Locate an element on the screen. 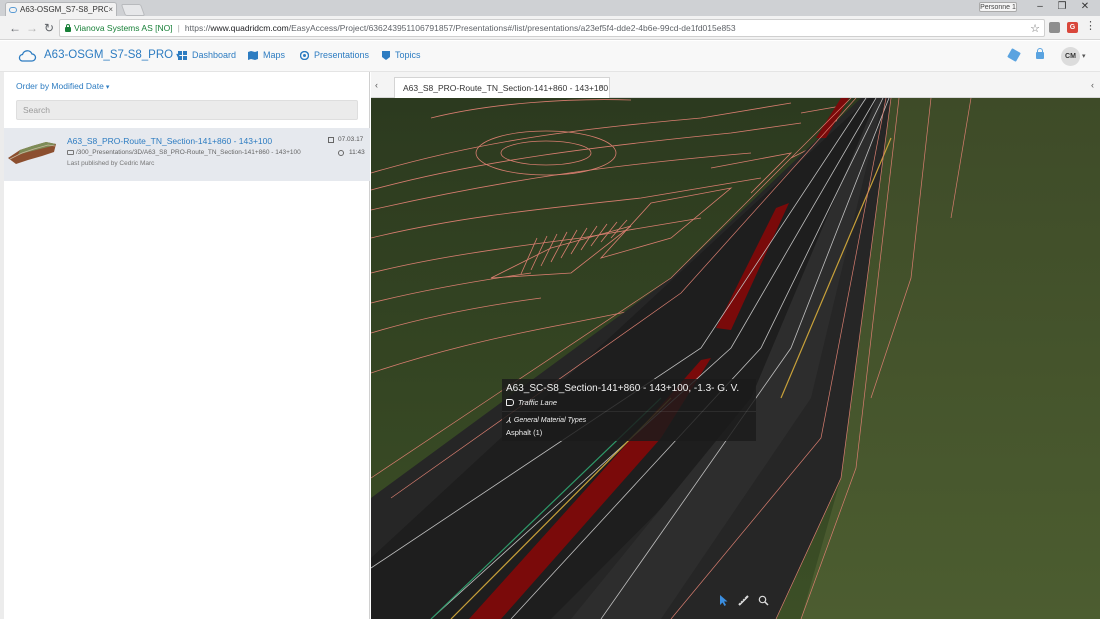  tag-icon is located at coordinates (510, 402).